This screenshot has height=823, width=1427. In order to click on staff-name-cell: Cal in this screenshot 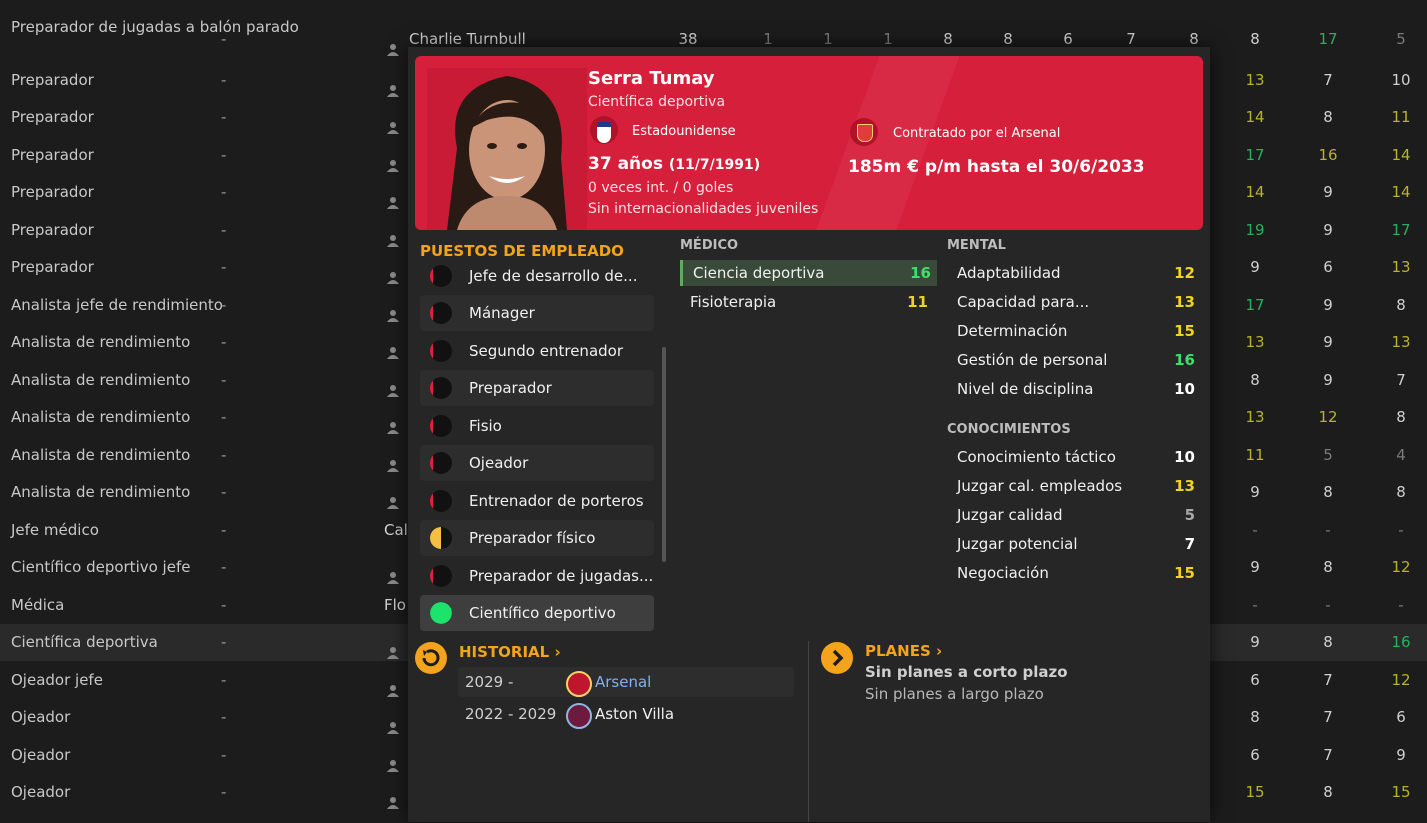, I will do `click(396, 530)`.